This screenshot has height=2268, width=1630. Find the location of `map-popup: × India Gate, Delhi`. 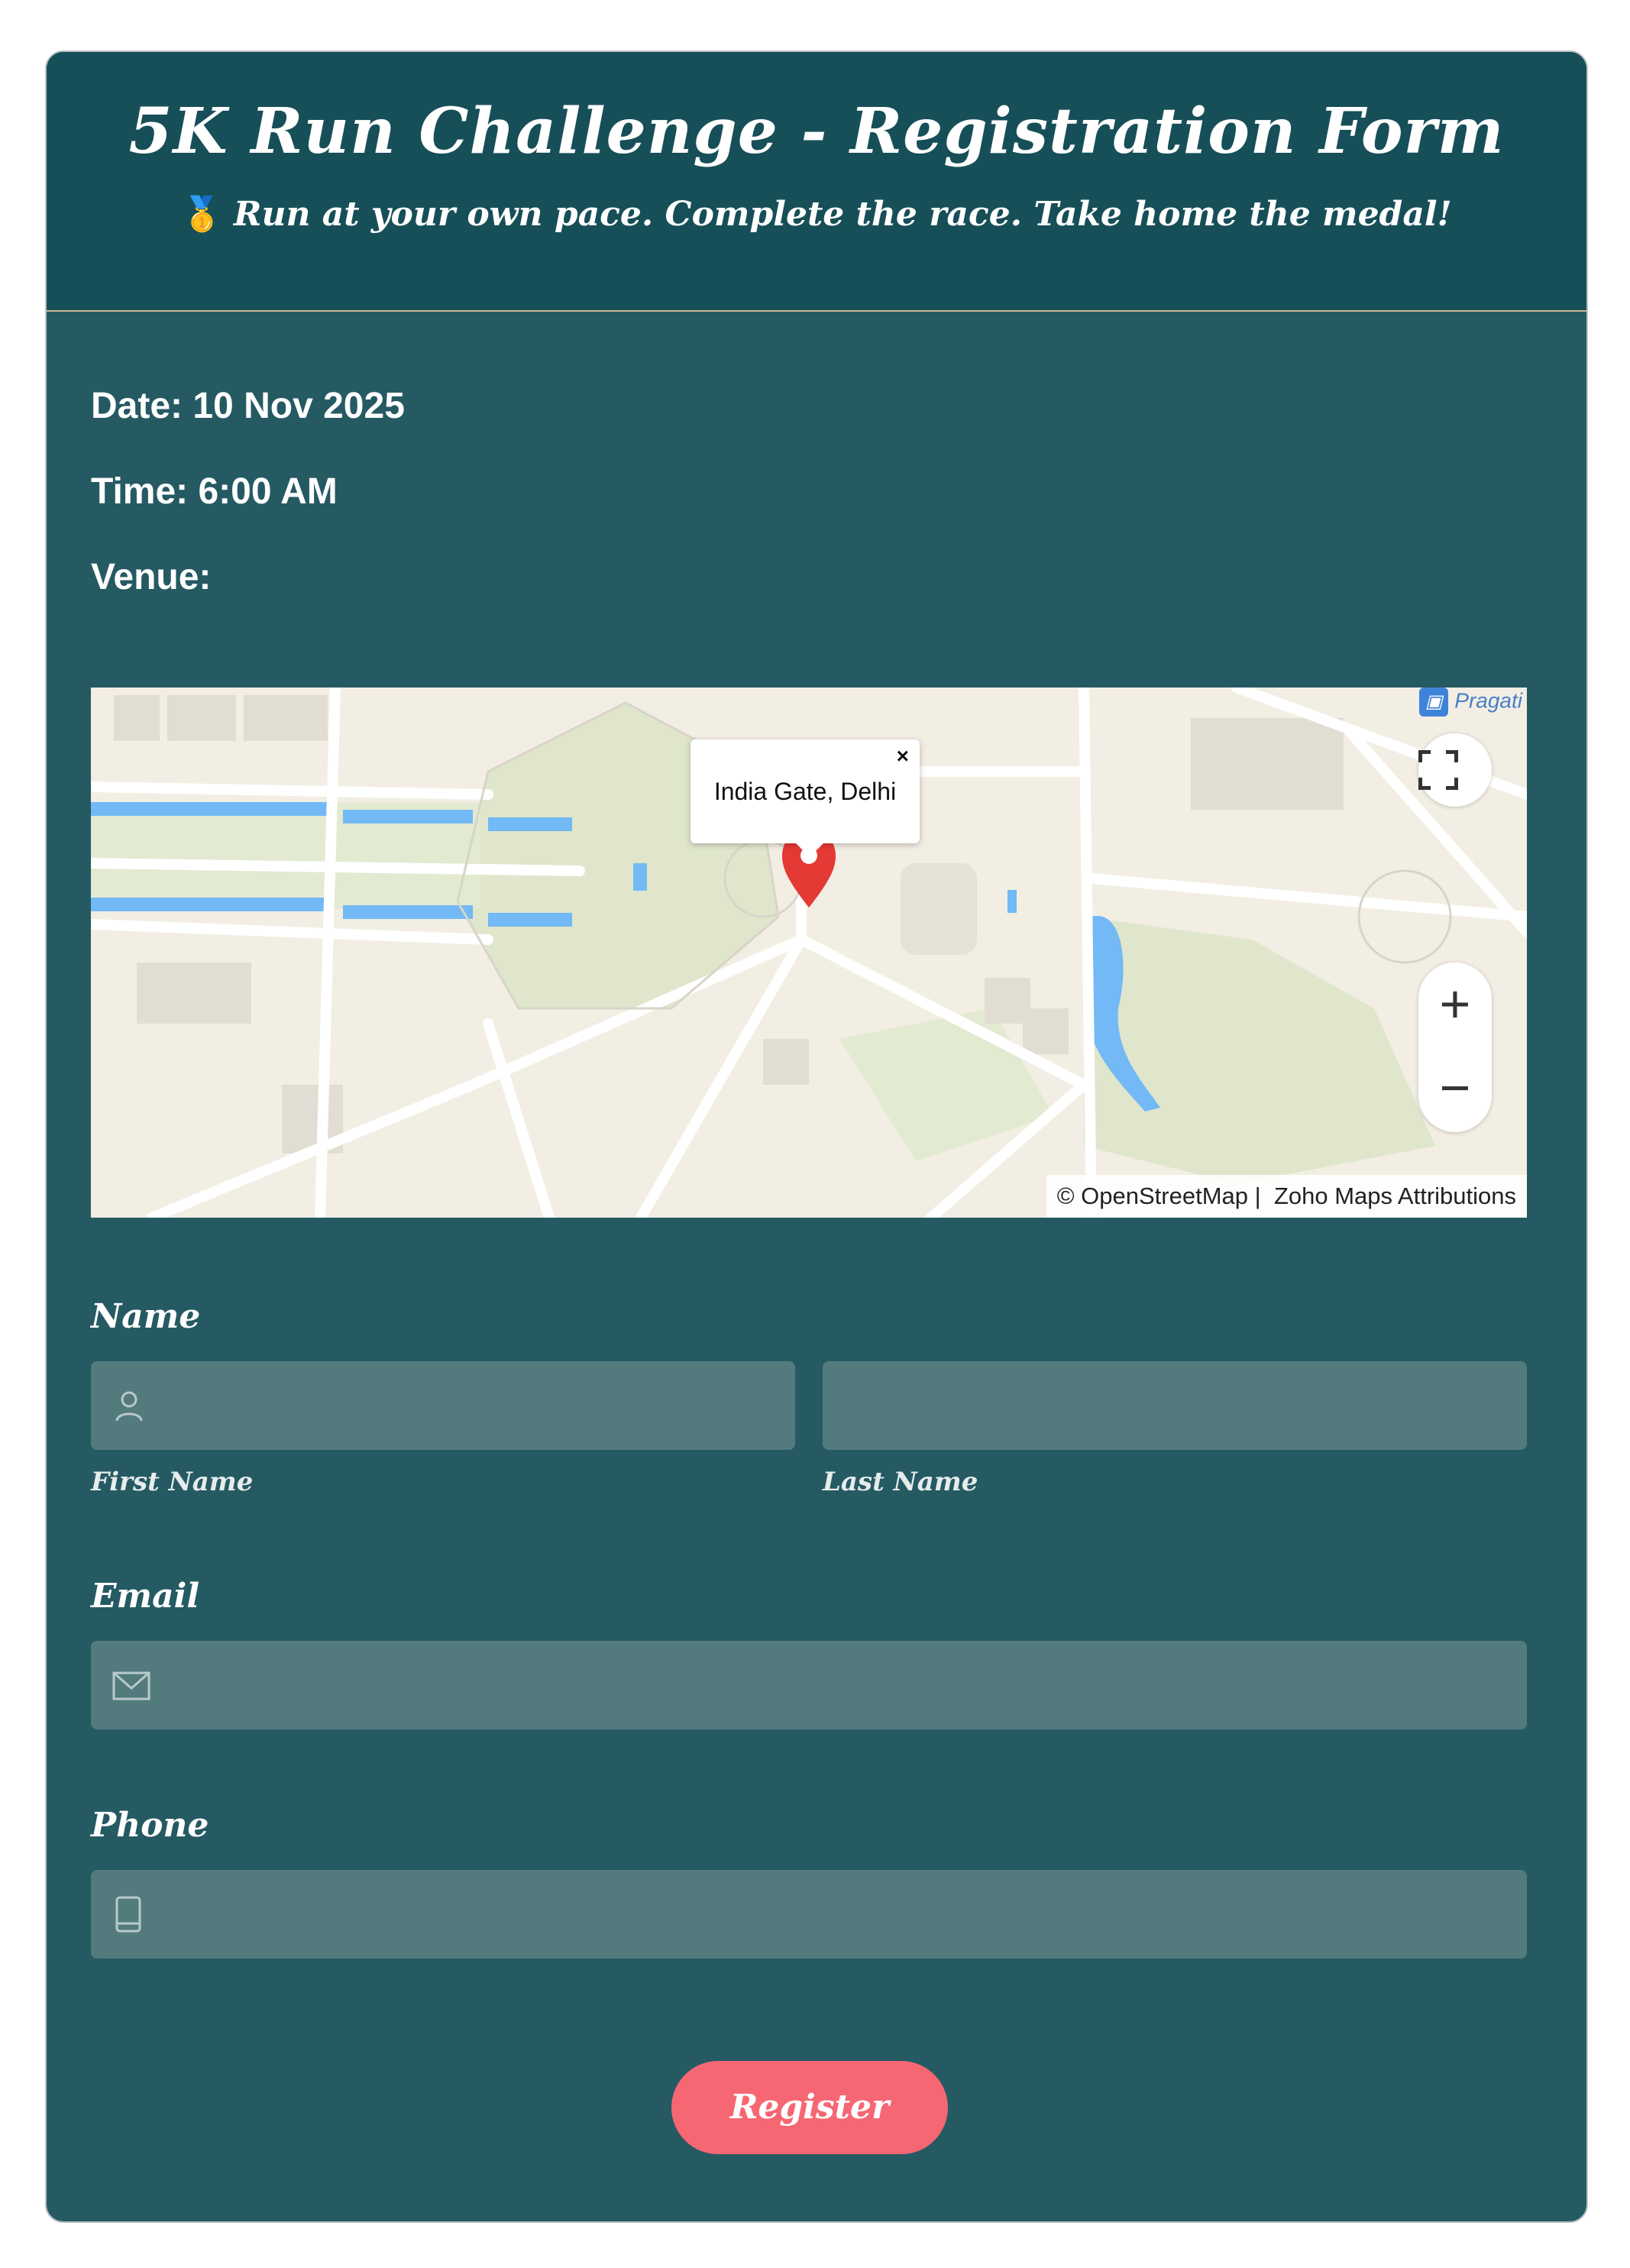

map-popup: × India Gate, Delhi is located at coordinates (805, 798).